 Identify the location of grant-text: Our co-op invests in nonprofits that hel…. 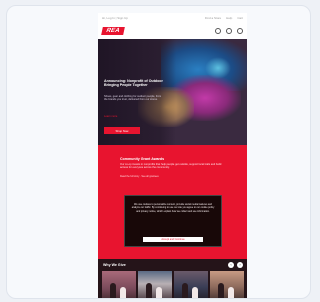
(171, 166).